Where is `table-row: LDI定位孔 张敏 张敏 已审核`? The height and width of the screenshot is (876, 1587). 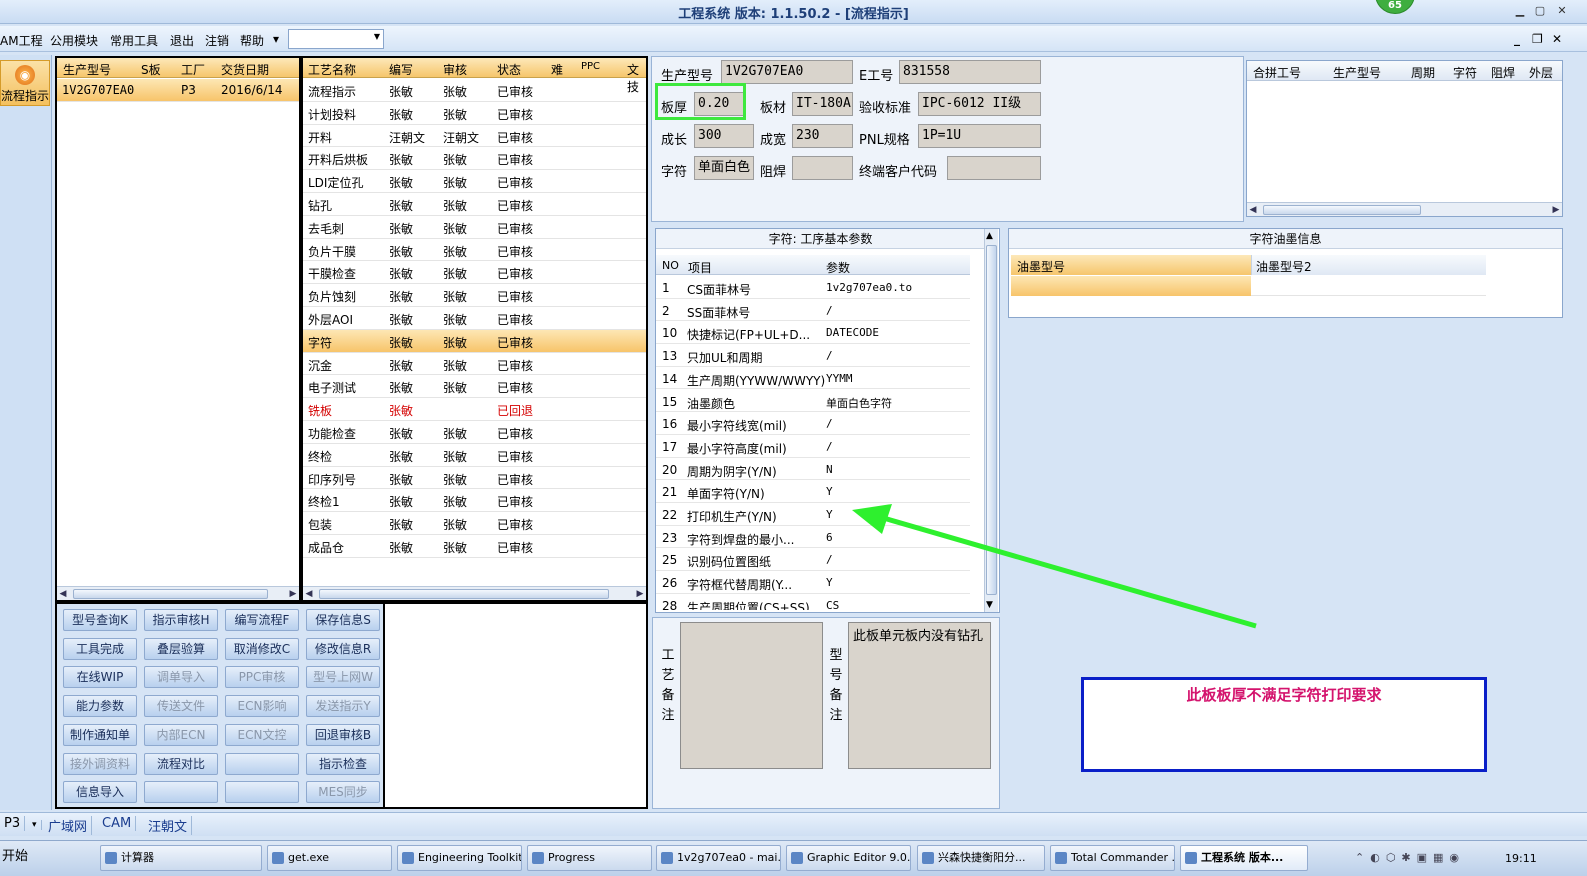 table-row: LDI定位孔 张敏 张敏 已审核 is located at coordinates (474, 181).